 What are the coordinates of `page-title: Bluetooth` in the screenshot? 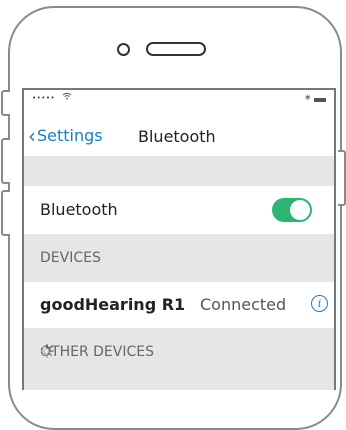 It's located at (177, 136).